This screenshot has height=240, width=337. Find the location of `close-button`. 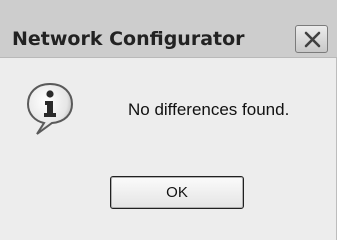

close-button is located at coordinates (311, 39).